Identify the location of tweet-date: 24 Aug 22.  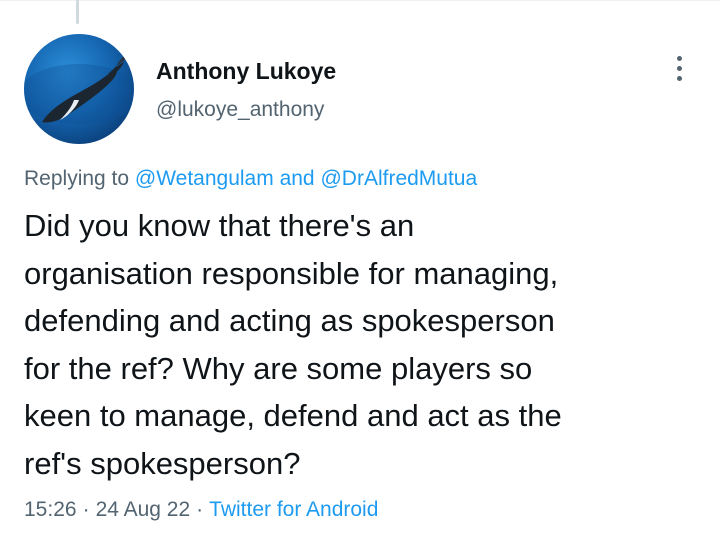
(143, 509).